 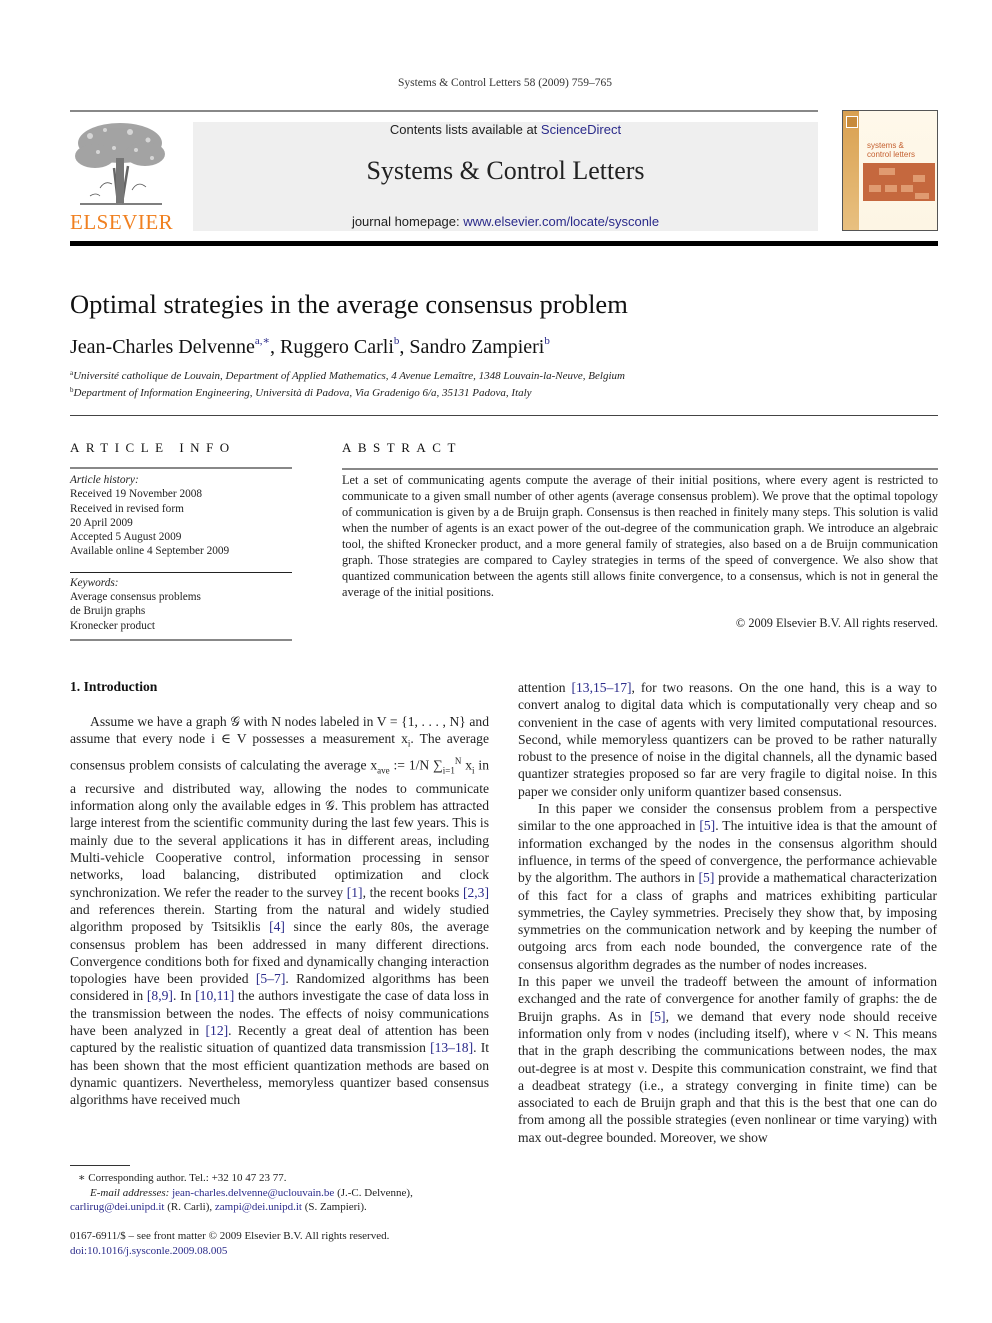 I want to click on email-owner: (R. Carli),, so click(x=189, y=1207).